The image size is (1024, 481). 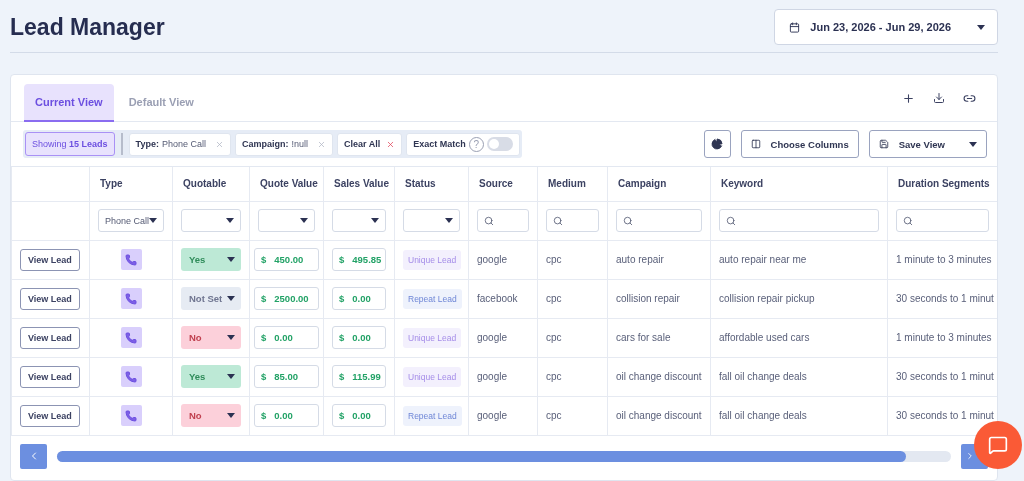 I want to click on view-tab: Default View, so click(x=161, y=103).